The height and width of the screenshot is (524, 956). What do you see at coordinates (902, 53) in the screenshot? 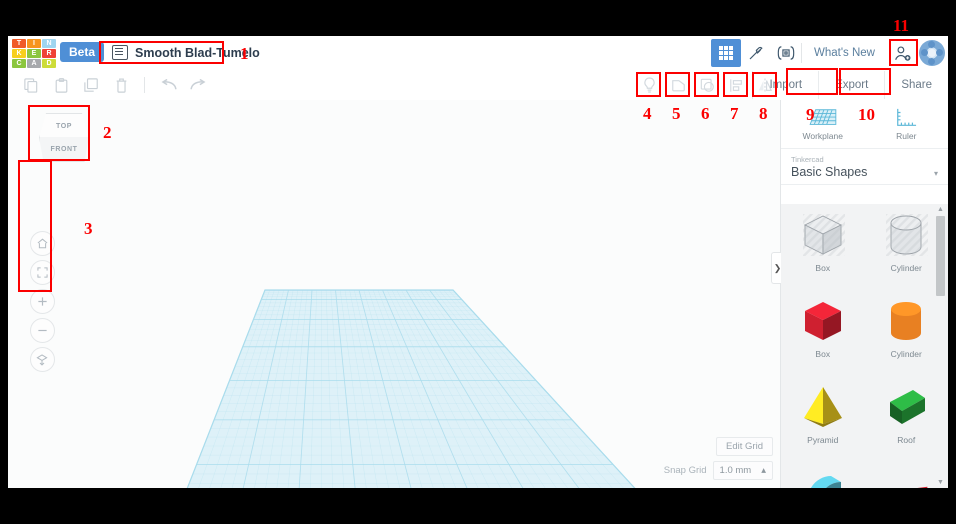
I see `invite-person-button` at bounding box center [902, 53].